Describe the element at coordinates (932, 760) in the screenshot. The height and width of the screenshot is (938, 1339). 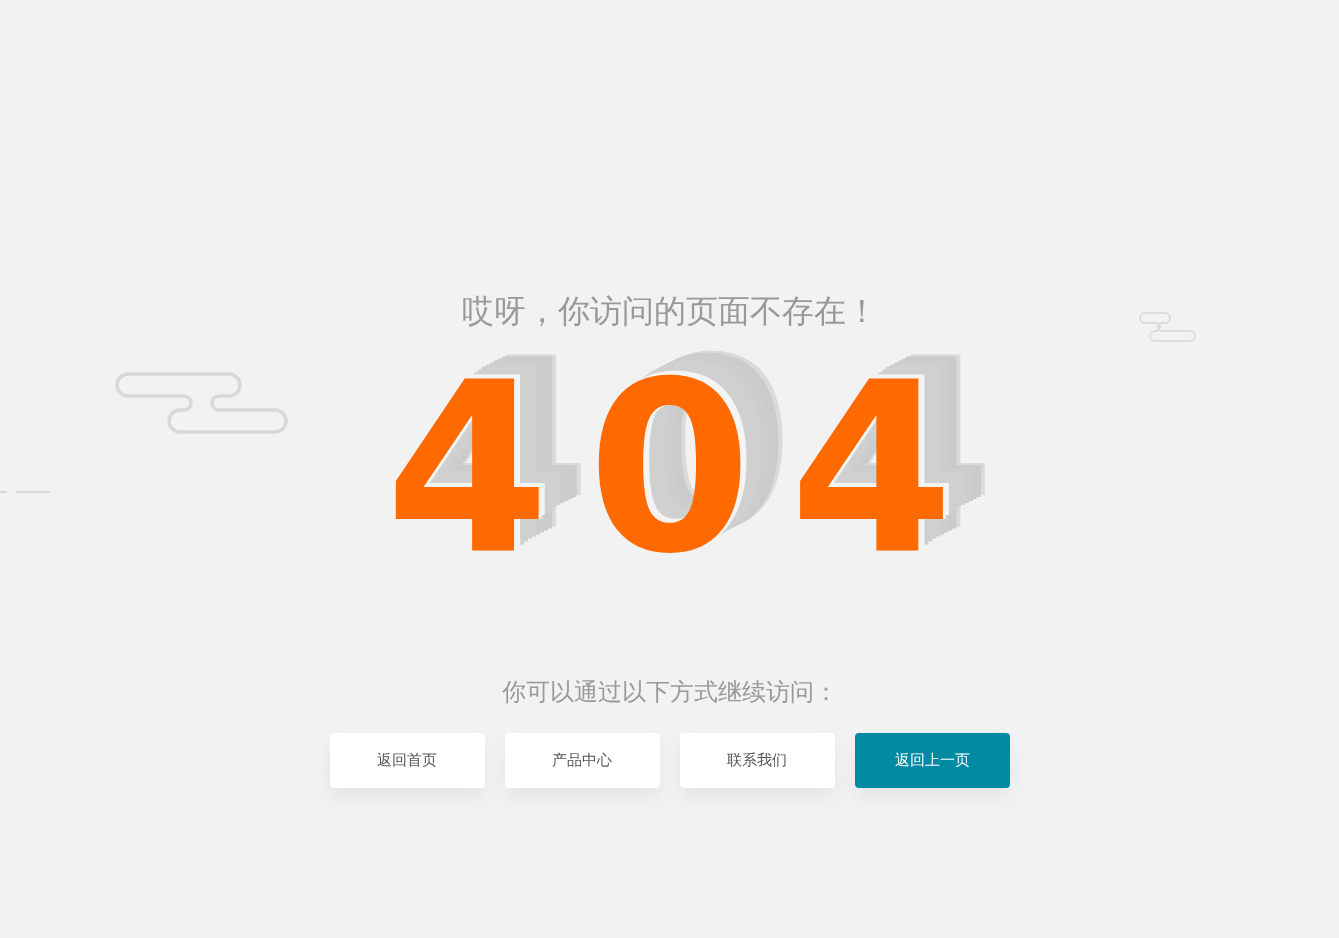
I see `back-button: 返回上一页` at that location.